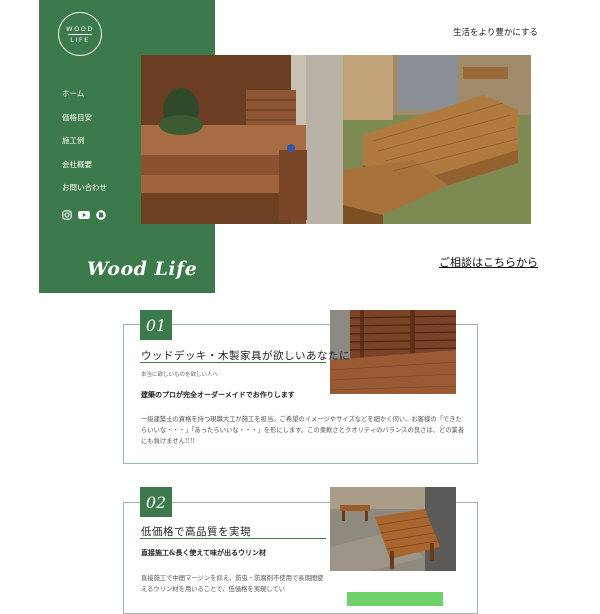  I want to click on section-1-caption: 本当に欲しいものを欲しい人へ, so click(180, 375).